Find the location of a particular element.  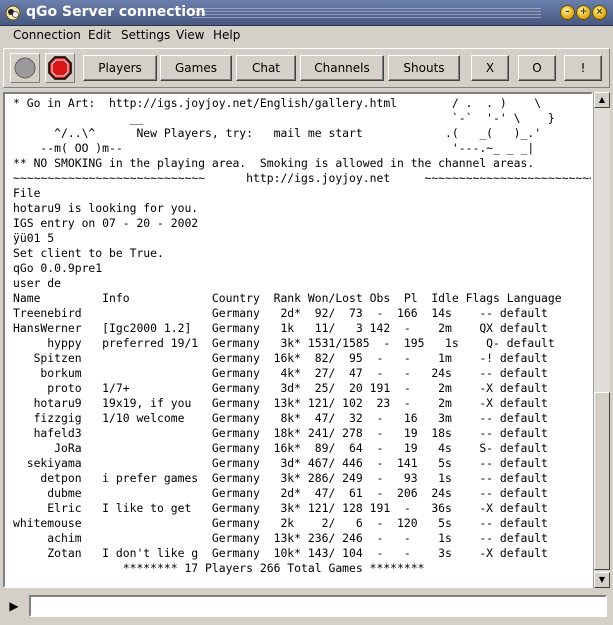

stop-sign-icon is located at coordinates (60, 68).